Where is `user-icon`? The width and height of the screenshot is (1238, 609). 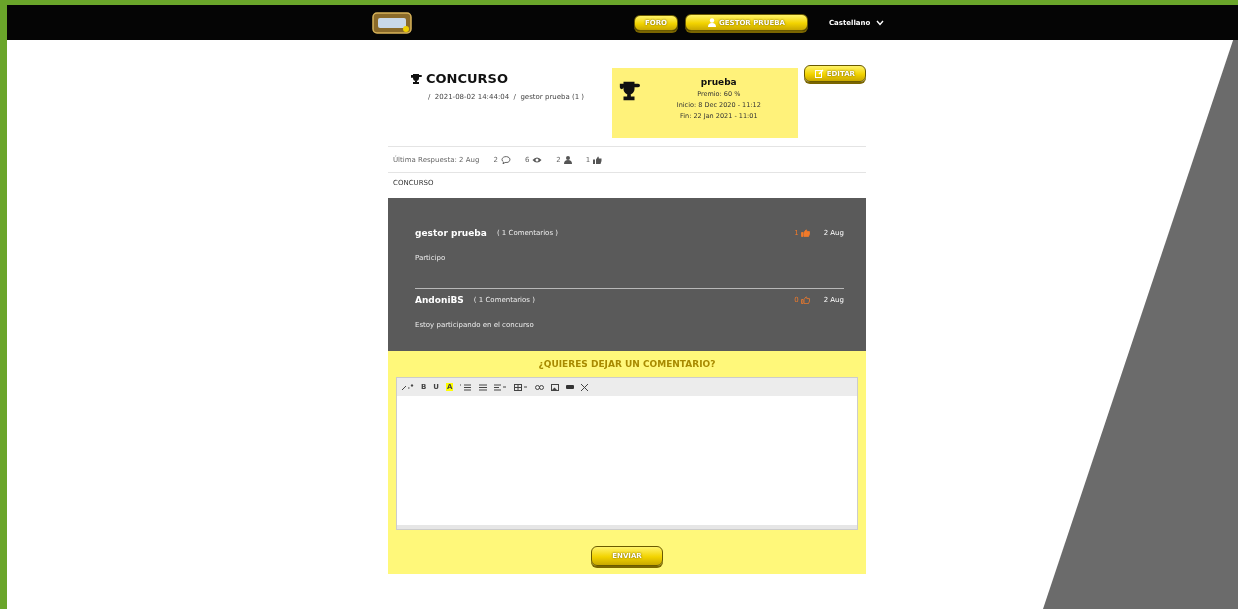 user-icon is located at coordinates (712, 22).